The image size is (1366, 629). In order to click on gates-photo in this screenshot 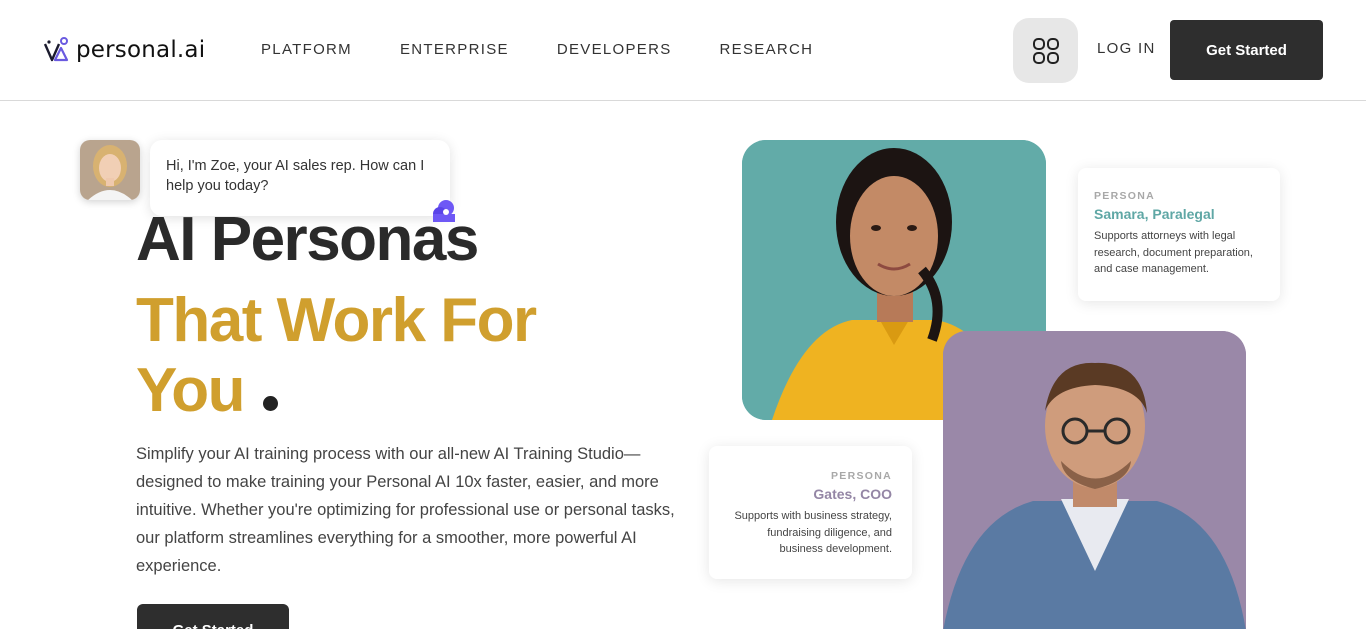, I will do `click(1094, 480)`.